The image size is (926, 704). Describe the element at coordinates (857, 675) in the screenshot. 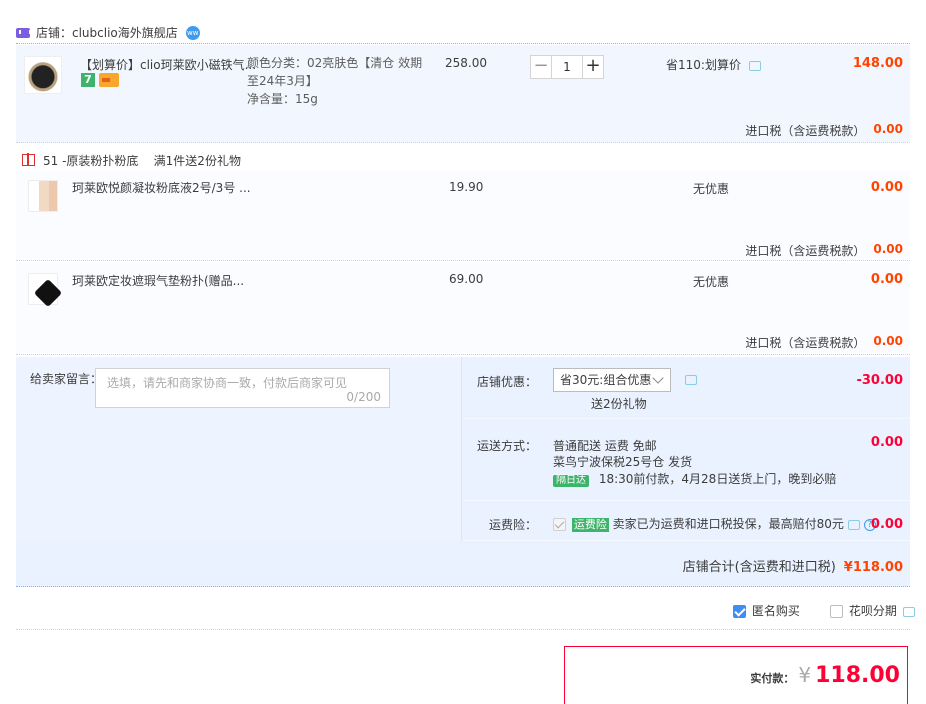

I see `final-amount-value: 118.00` at that location.